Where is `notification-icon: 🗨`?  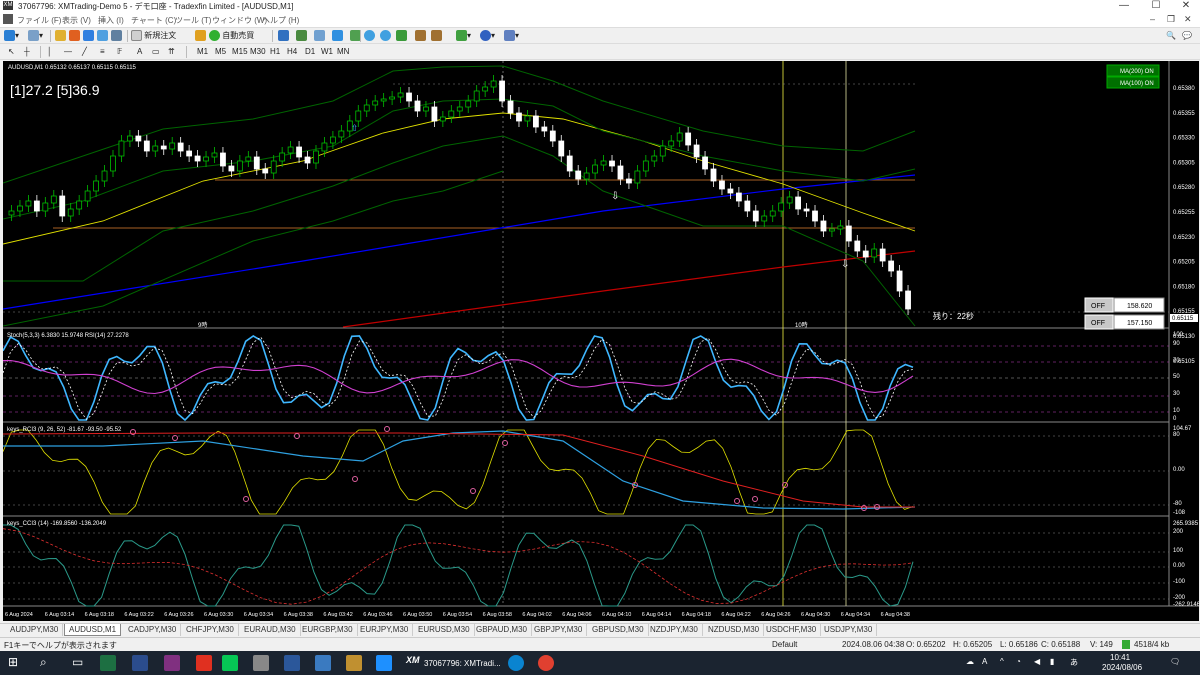
notification-icon: 🗨 is located at coordinates (1175, 661).